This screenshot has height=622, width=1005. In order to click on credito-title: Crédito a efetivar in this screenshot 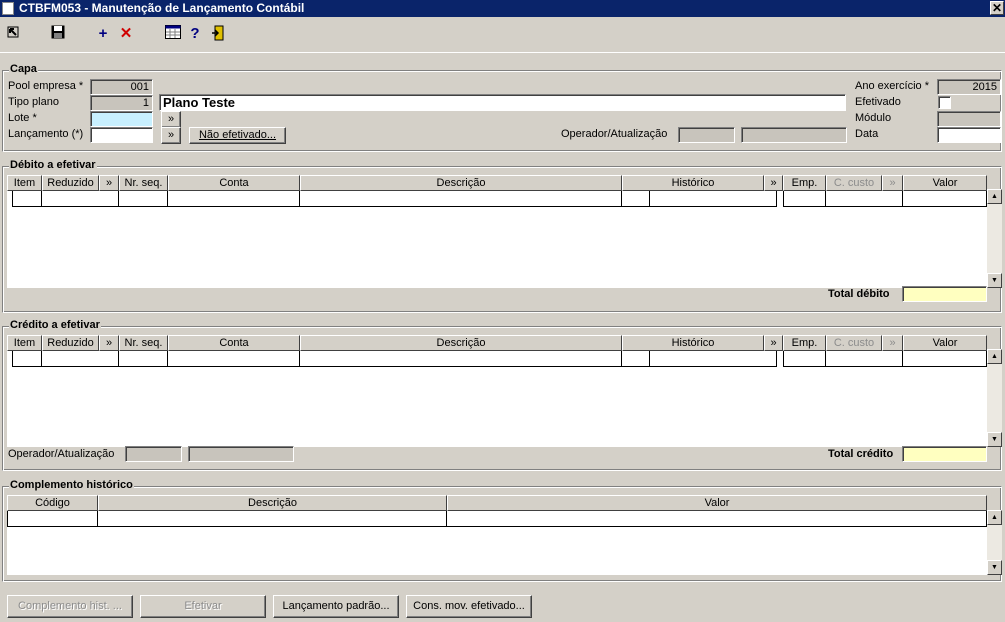, I will do `click(55, 325)`.